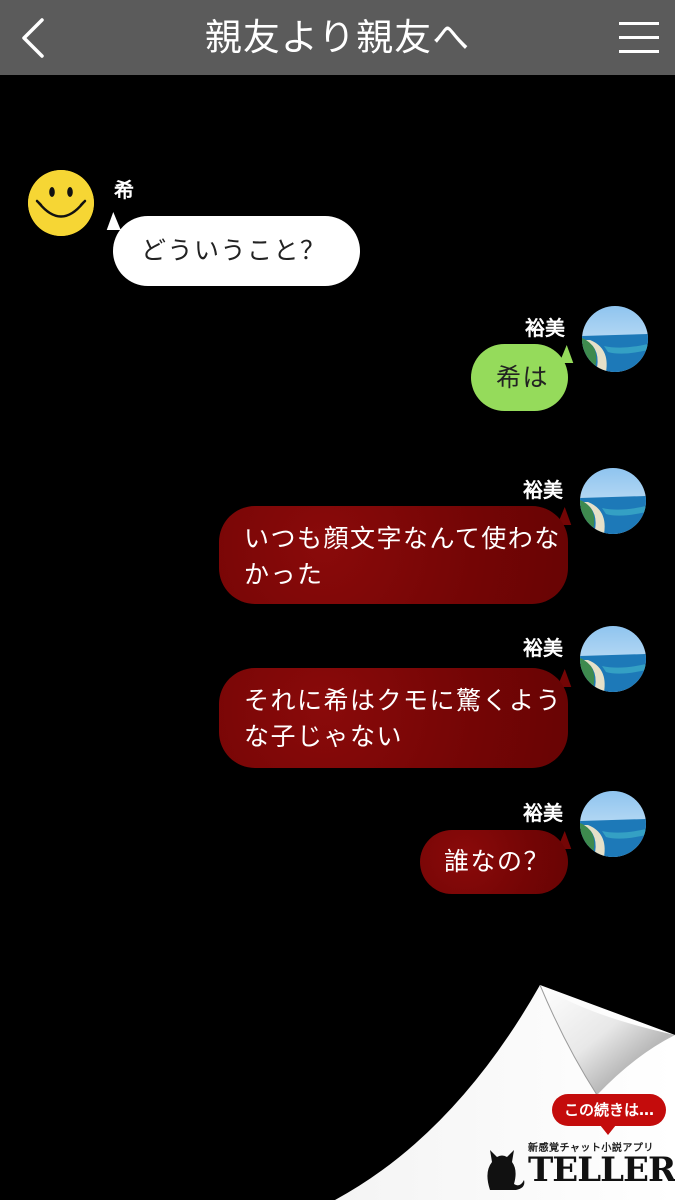 The height and width of the screenshot is (1200, 675). I want to click on message-bubble: 希は, so click(519, 377).